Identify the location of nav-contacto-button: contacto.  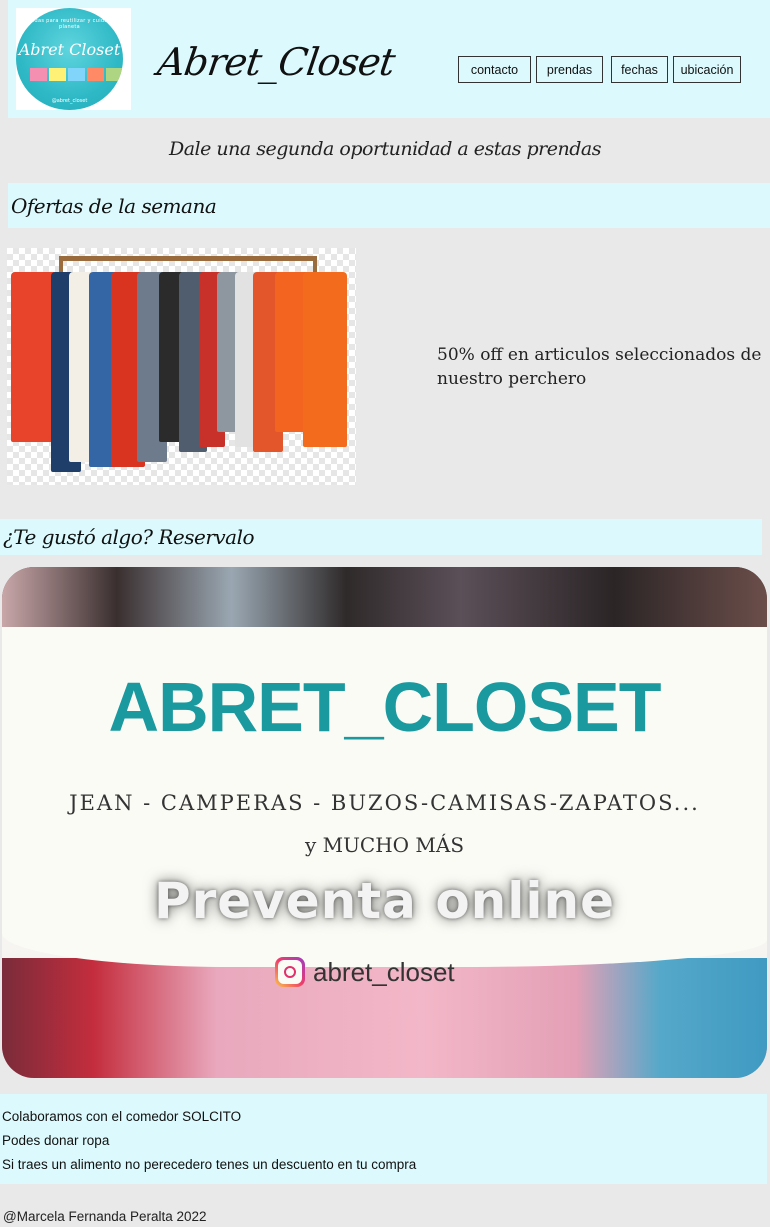
(494, 69).